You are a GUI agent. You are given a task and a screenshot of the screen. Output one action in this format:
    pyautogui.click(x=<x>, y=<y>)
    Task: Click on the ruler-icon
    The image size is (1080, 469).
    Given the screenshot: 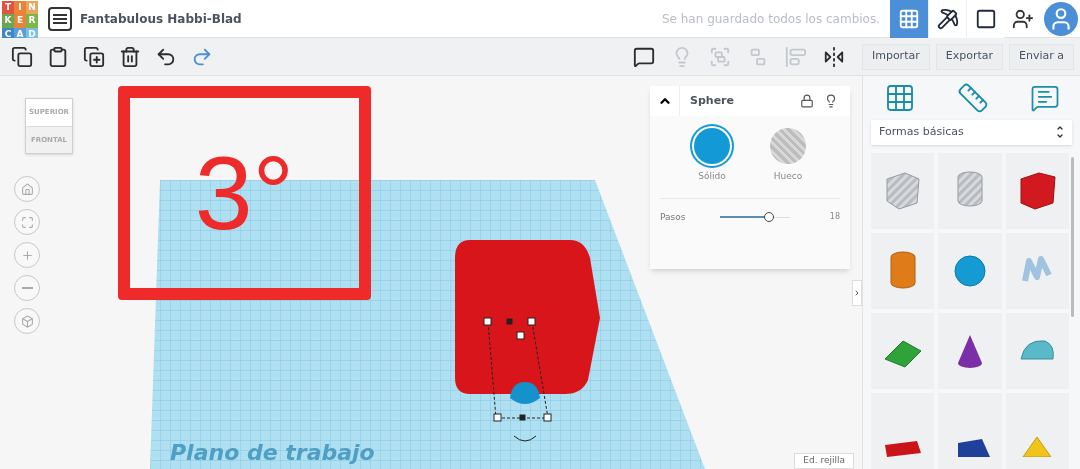 What is the action you would take?
    pyautogui.click(x=972, y=97)
    